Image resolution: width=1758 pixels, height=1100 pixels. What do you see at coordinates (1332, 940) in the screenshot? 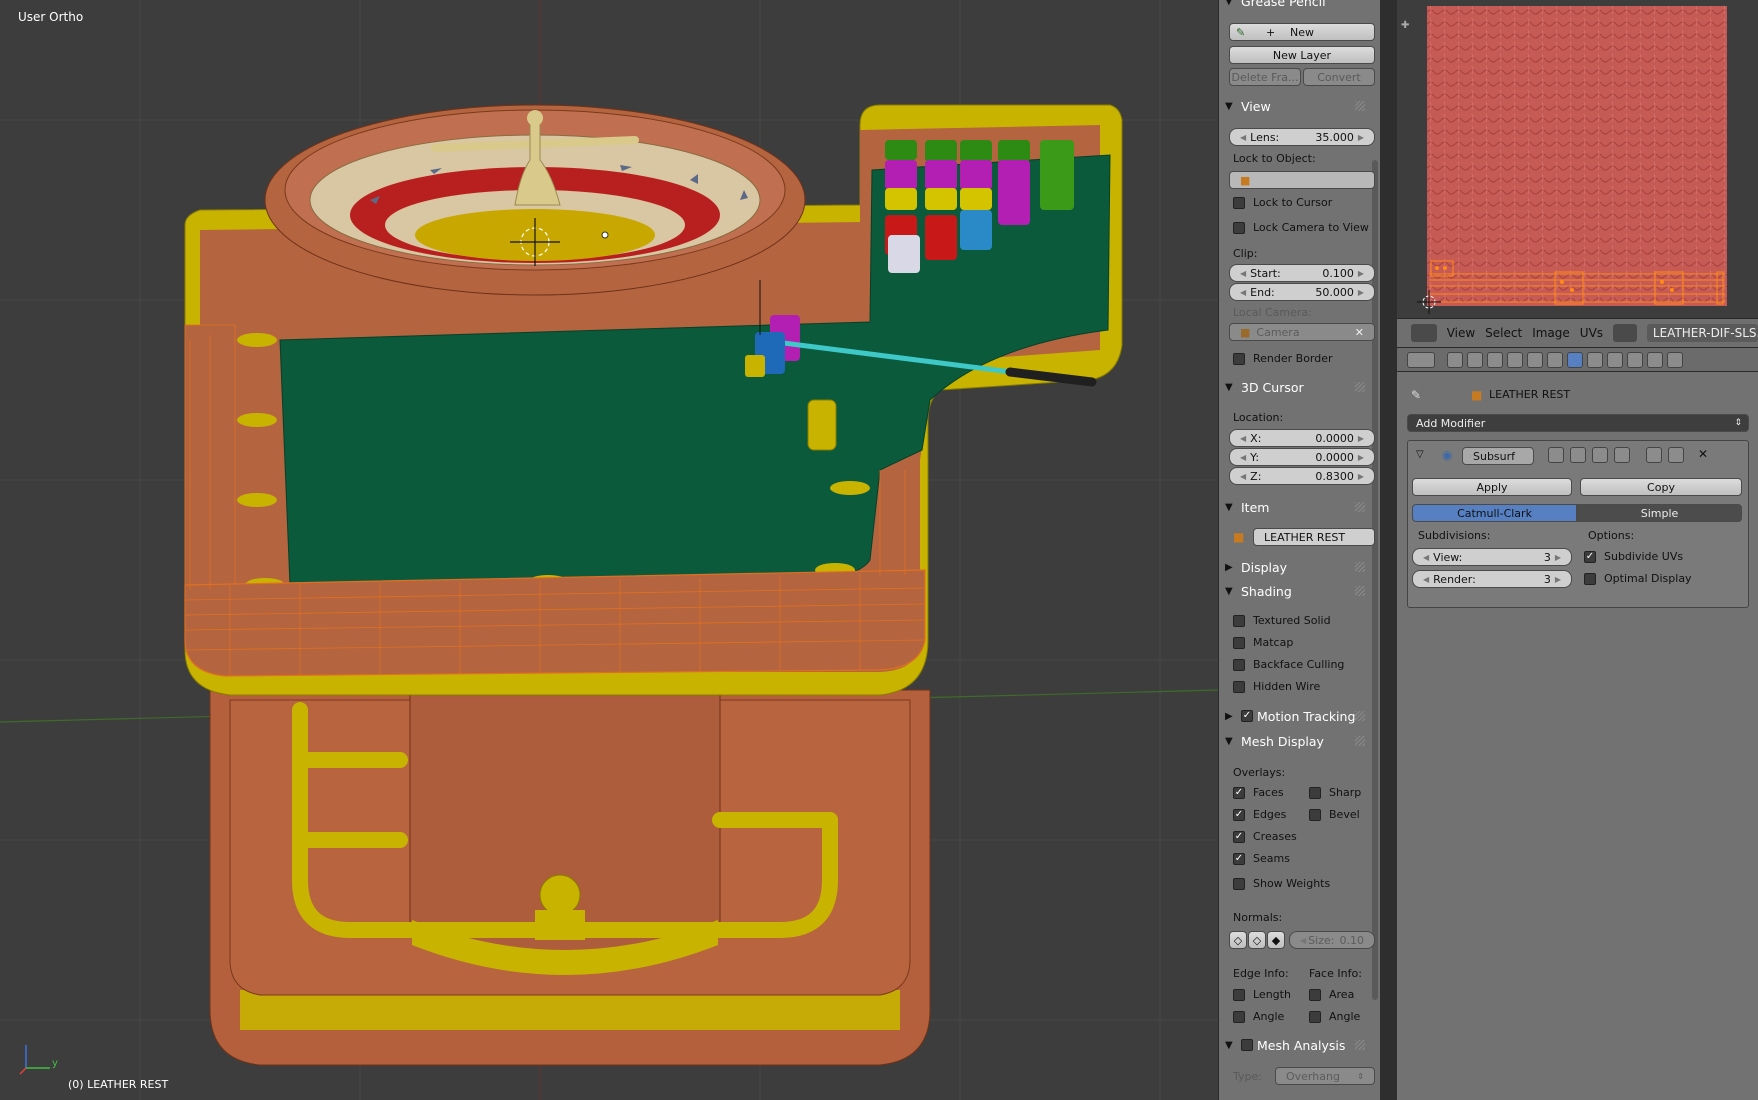
I see `normals-size-field: ◀ Size: 0.10` at bounding box center [1332, 940].